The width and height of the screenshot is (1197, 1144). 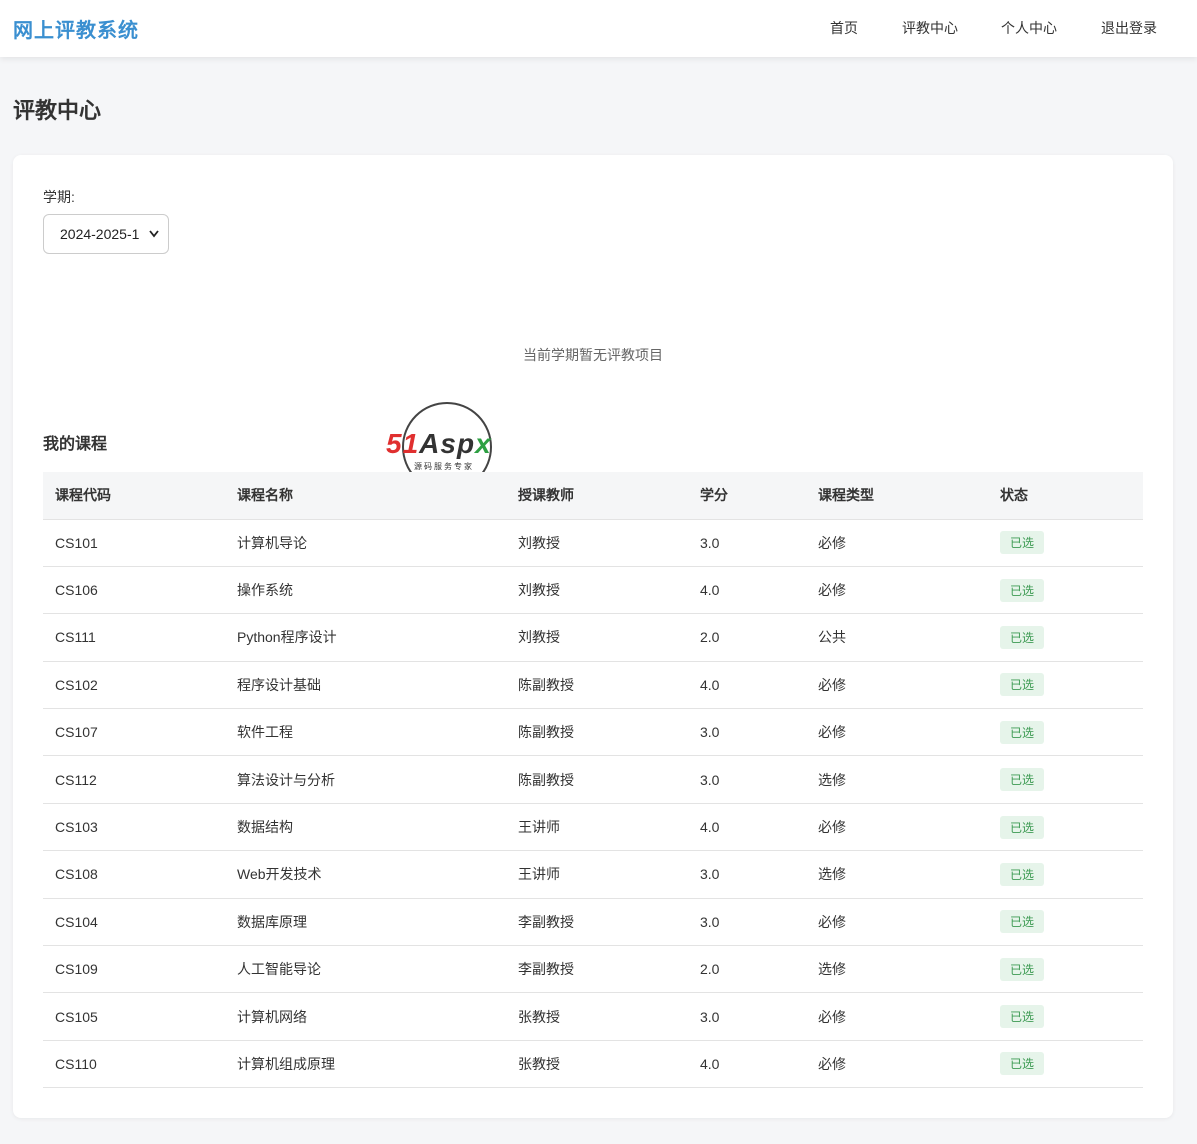 What do you see at coordinates (444, 466) in the screenshot?
I see `watermark-subtitle: 源码服务专家` at bounding box center [444, 466].